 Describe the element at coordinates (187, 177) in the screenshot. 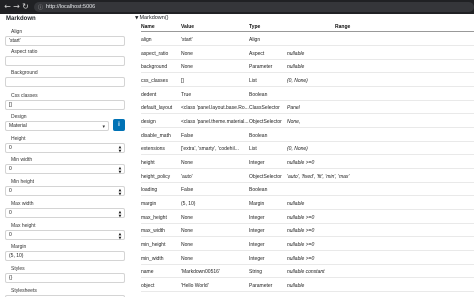

I see `cell-value: 'auto'` at that location.